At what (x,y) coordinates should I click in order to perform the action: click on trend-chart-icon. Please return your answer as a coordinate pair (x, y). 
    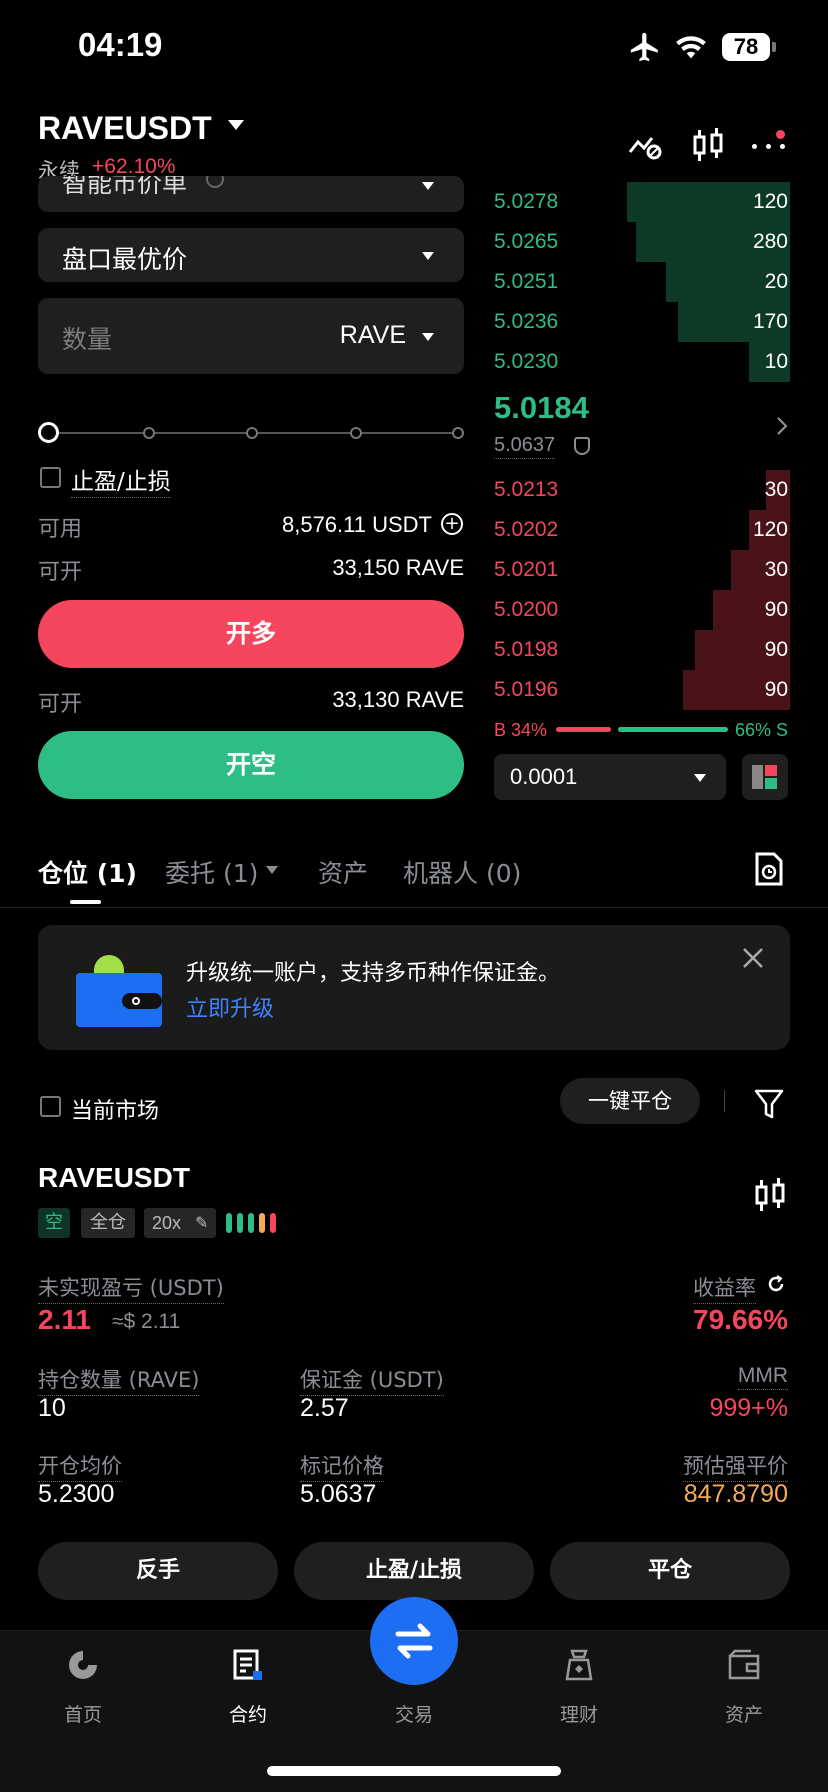
    Looking at the image, I should click on (646, 146).